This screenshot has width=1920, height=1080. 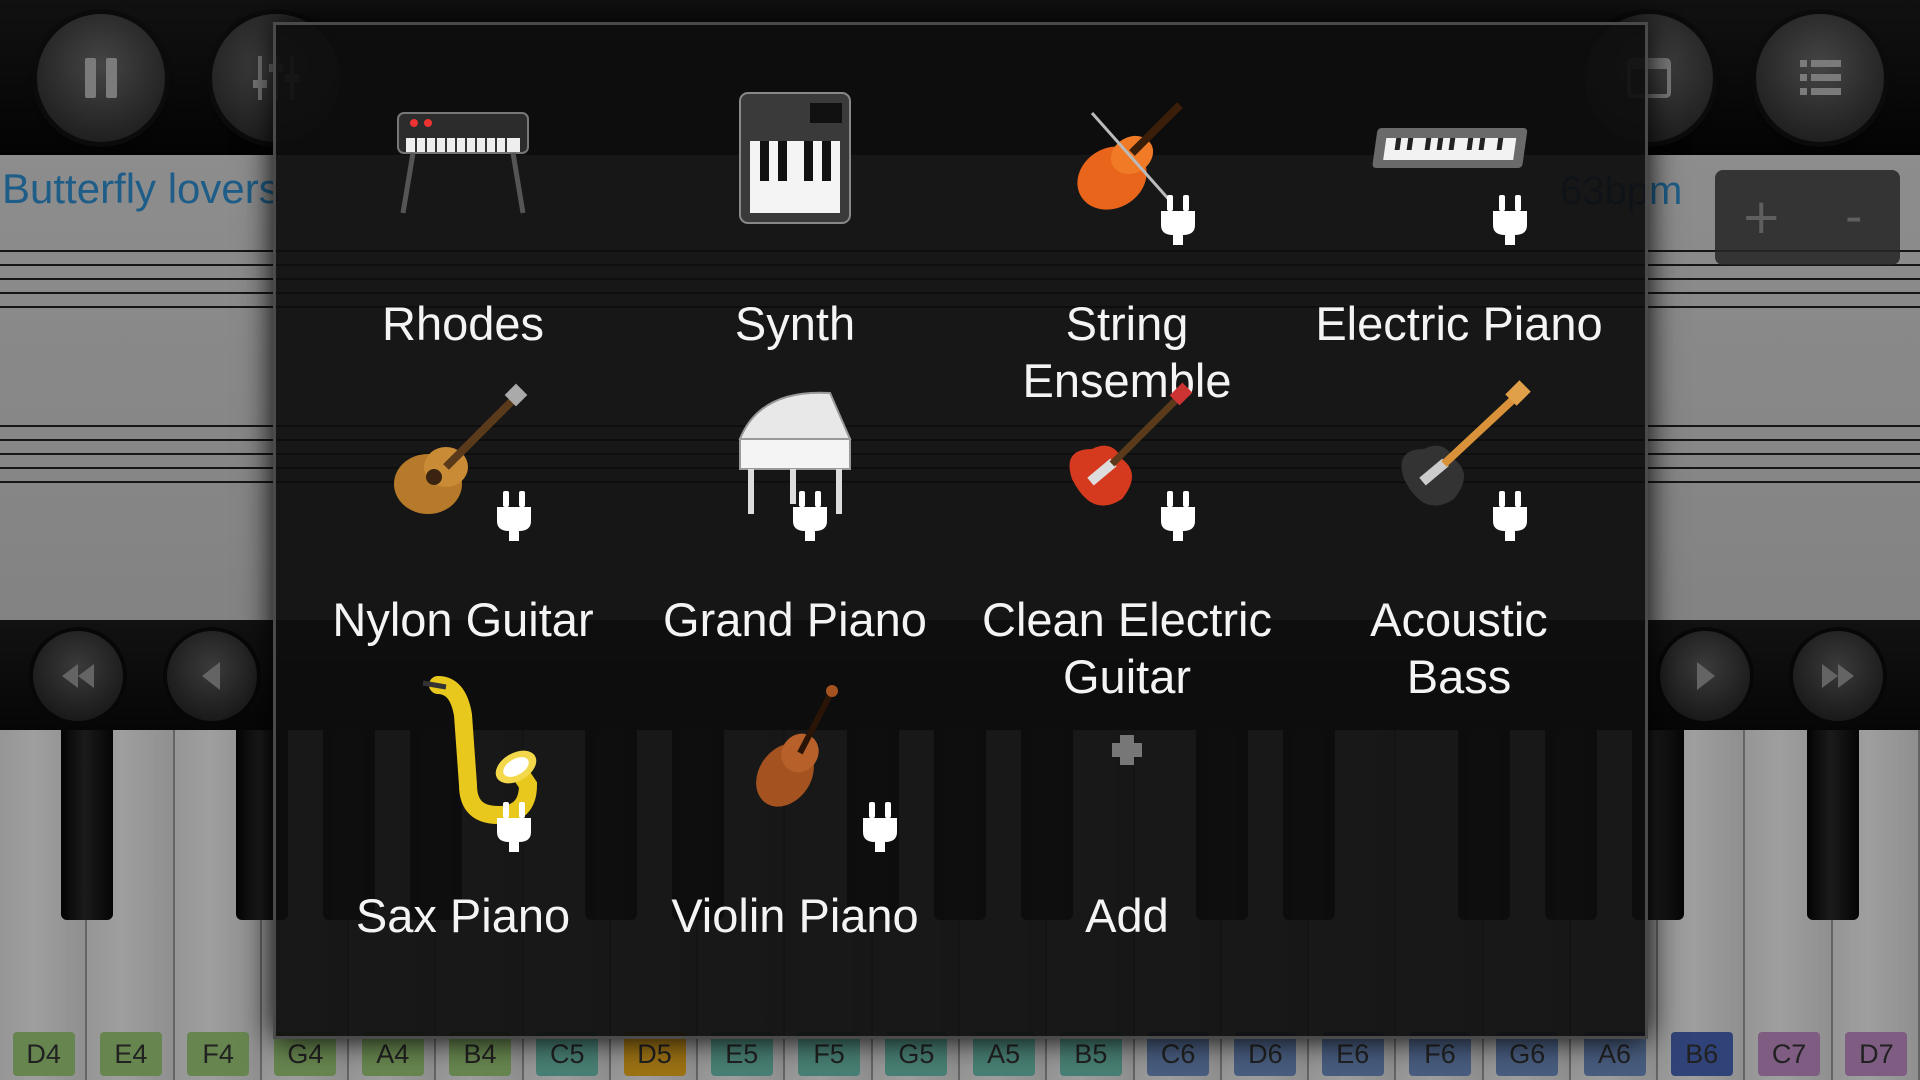 I want to click on instrument-tile: Add, so click(x=1127, y=794).